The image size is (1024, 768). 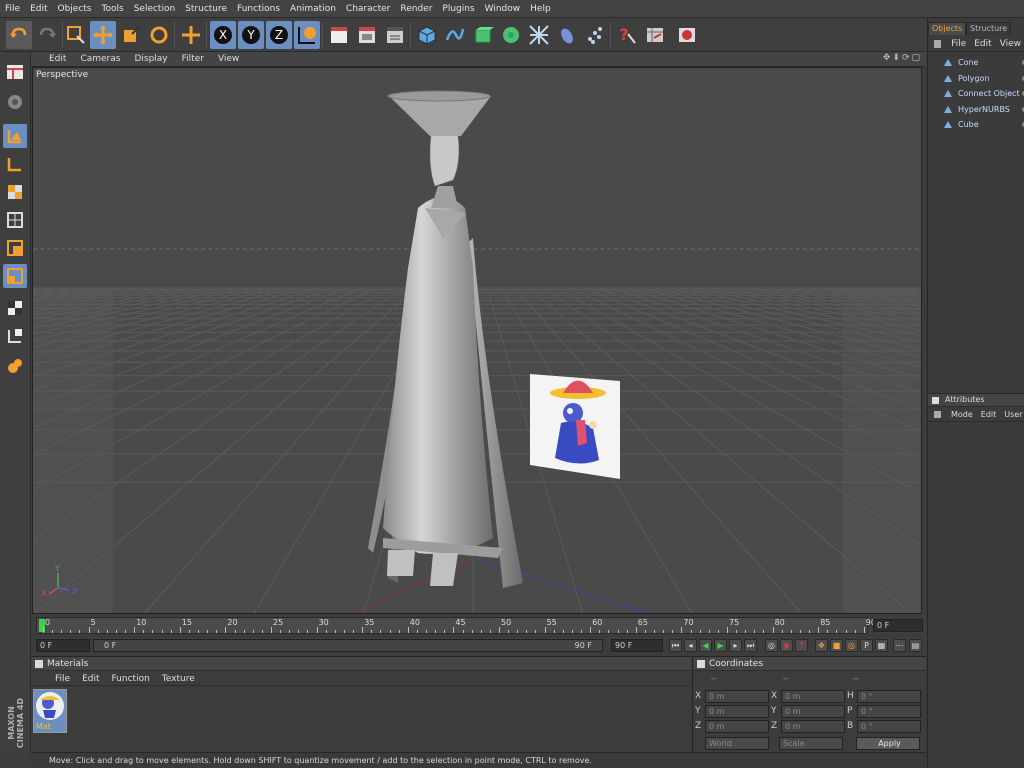 I want to click on texture-mode-icon, so click(x=15, y=192).